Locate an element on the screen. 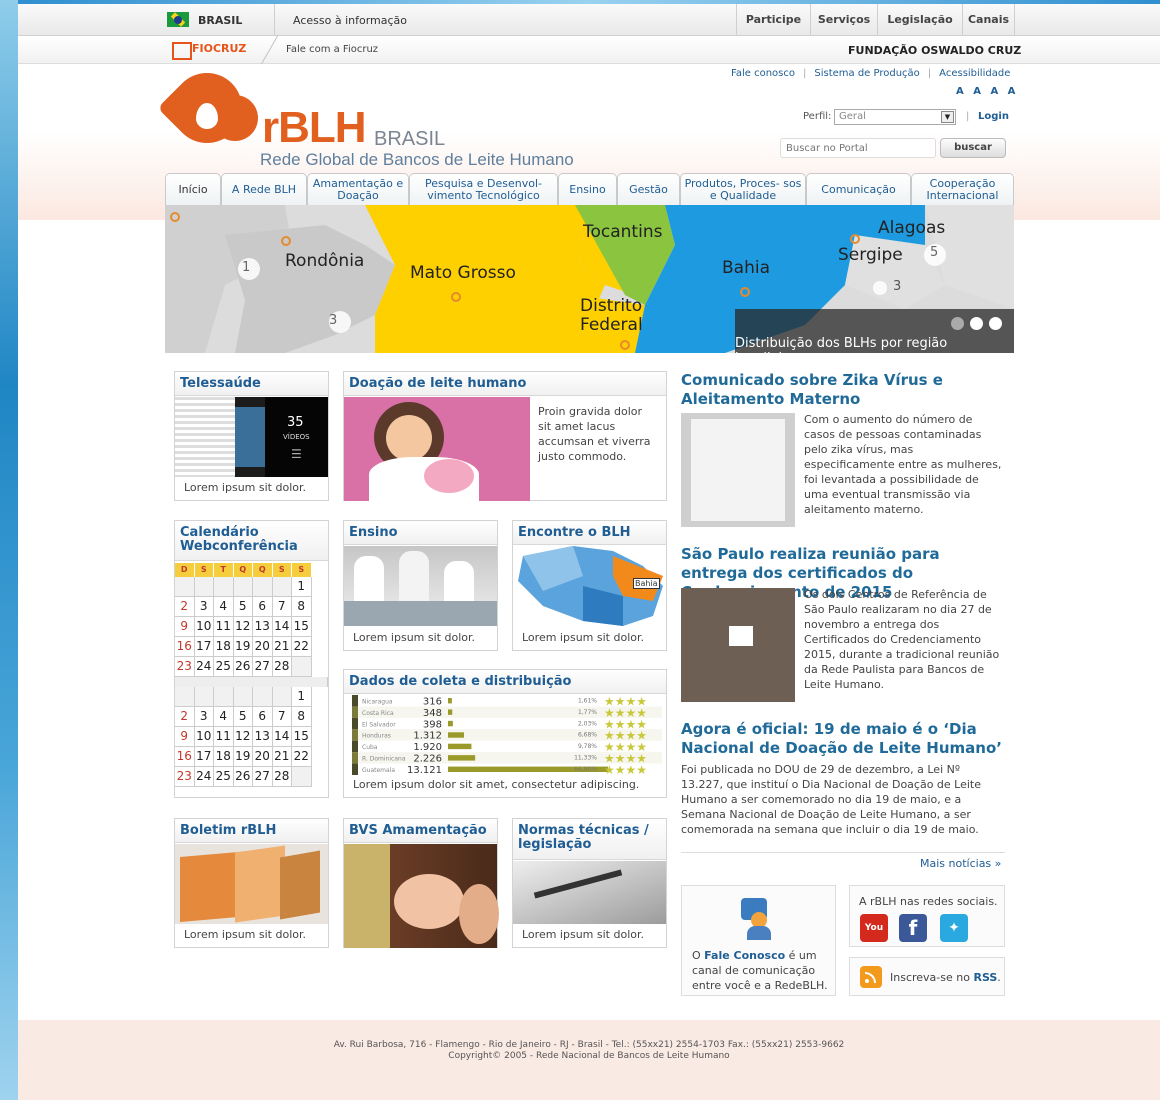  brazil-flag-icon is located at coordinates (178, 19).